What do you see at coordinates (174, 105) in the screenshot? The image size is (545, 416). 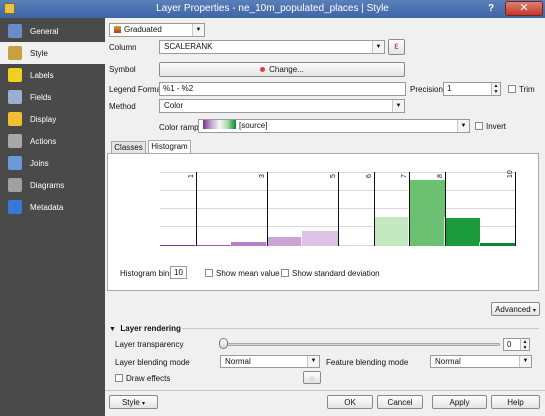 I see `method-value: Color` at bounding box center [174, 105].